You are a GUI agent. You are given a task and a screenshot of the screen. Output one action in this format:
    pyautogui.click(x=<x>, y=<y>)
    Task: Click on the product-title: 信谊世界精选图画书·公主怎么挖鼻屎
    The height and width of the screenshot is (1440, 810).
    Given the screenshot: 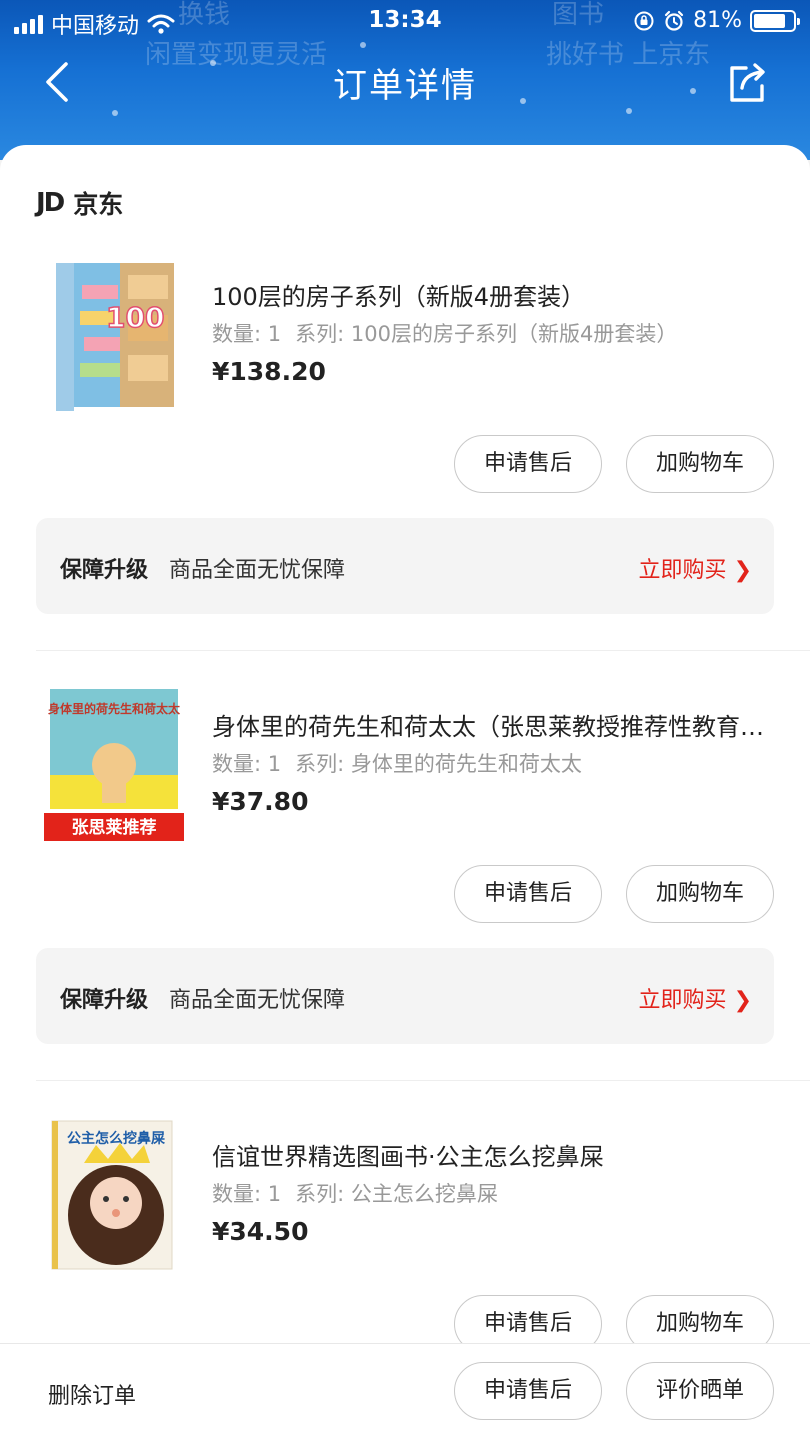 What is the action you would take?
    pyautogui.click(x=492, y=1154)
    